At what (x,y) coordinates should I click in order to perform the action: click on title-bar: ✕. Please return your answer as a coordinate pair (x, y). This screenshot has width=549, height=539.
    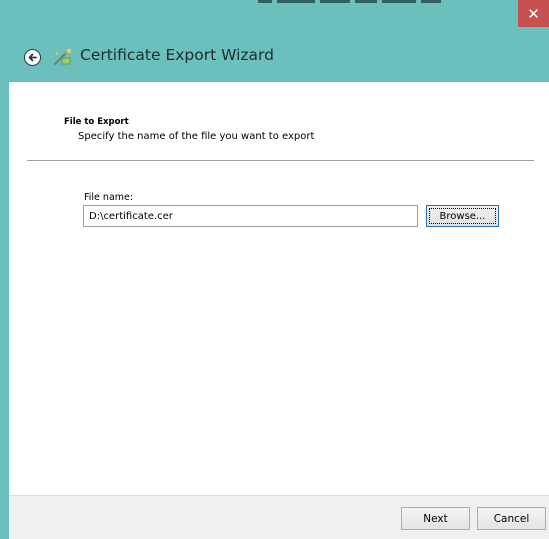
    Looking at the image, I should click on (274, 14).